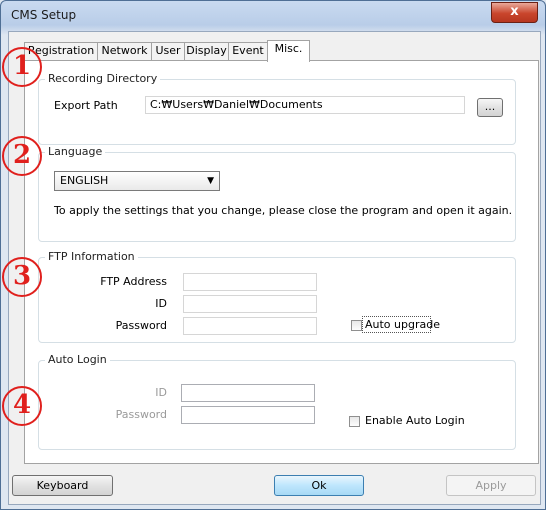 This screenshot has height=510, width=546. I want to click on ftp-id-label: ID, so click(161, 303).